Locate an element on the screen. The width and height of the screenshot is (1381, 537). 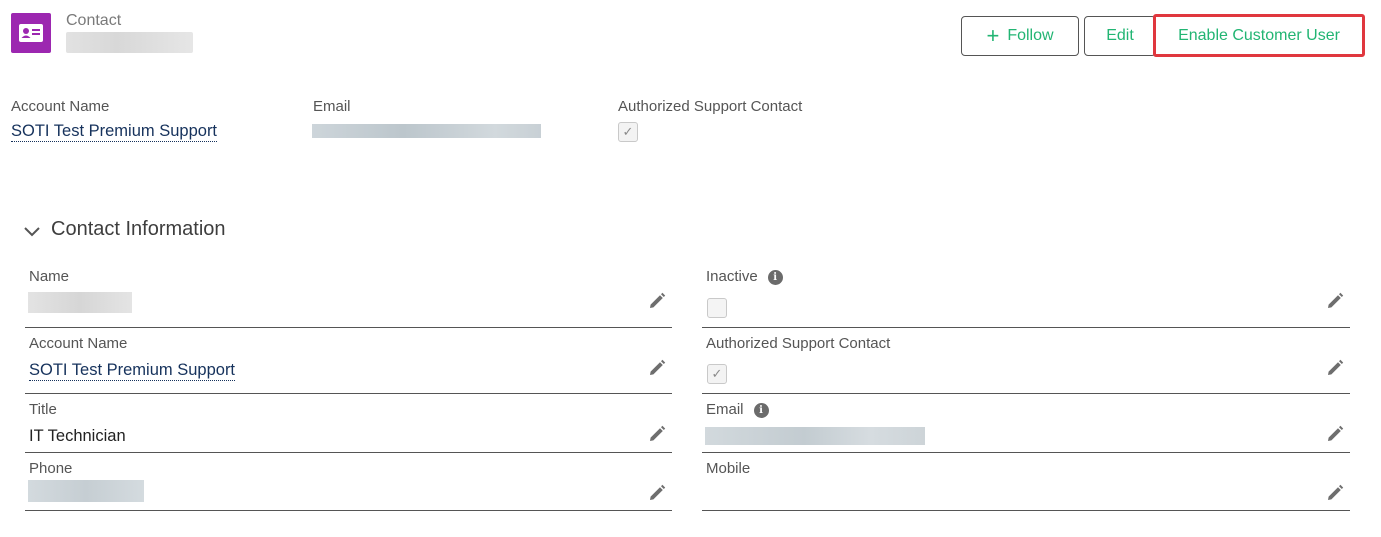
field-inactive: Inactive i is located at coordinates (1026, 295).